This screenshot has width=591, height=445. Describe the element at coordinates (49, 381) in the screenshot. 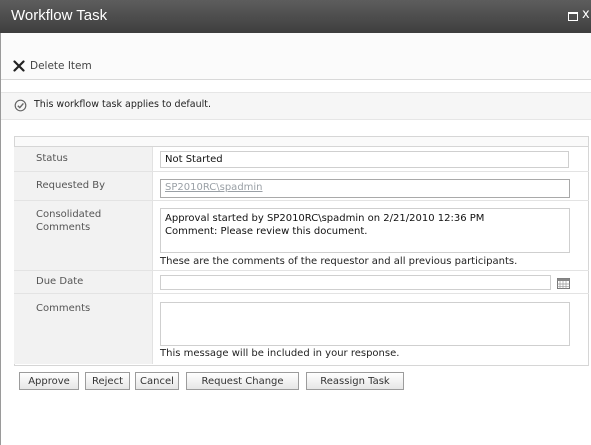

I see `approve-button: Approve` at that location.